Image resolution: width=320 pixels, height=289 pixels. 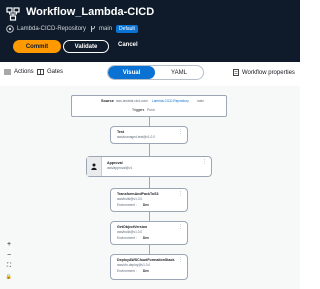 What do you see at coordinates (9, 255) in the screenshot?
I see `zoom-out-button: −` at bounding box center [9, 255].